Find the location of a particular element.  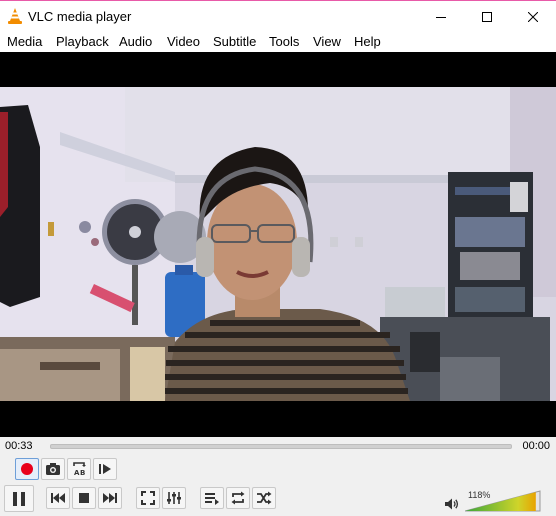

next-button is located at coordinates (110, 498).